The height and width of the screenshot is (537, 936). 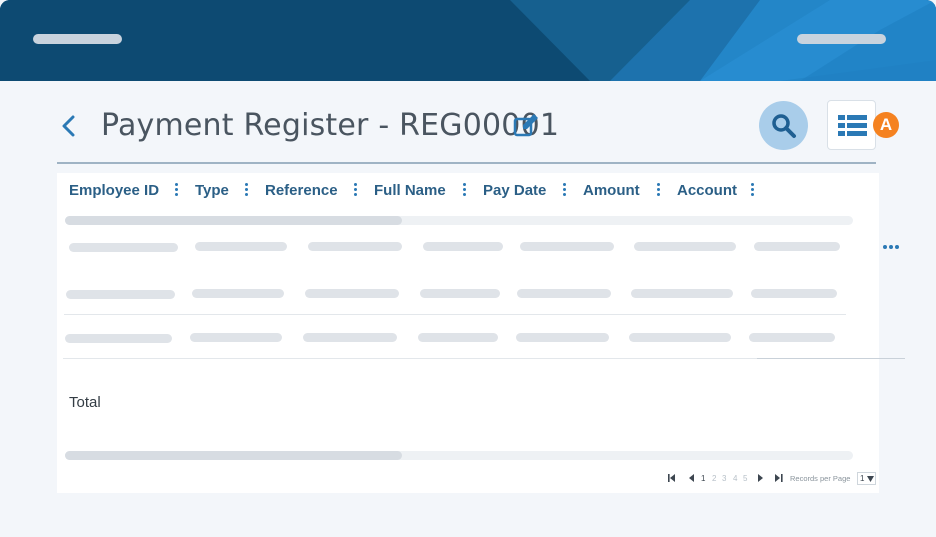 I want to click on column-menu-amount, so click(x=658, y=191).